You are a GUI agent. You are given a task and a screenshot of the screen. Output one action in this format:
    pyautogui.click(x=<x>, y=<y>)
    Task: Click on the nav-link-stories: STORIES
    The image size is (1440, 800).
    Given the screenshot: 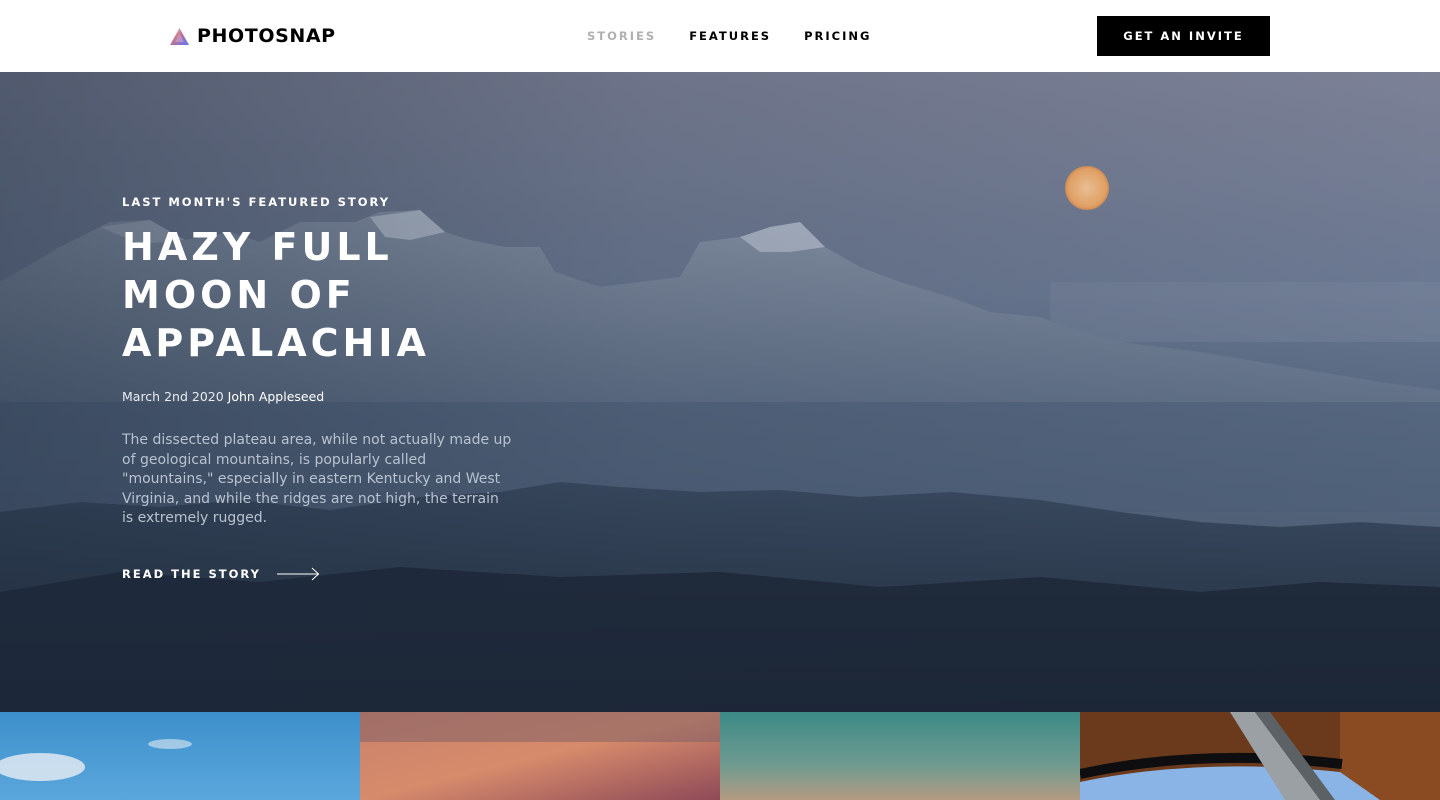 What is the action you would take?
    pyautogui.click(x=621, y=36)
    